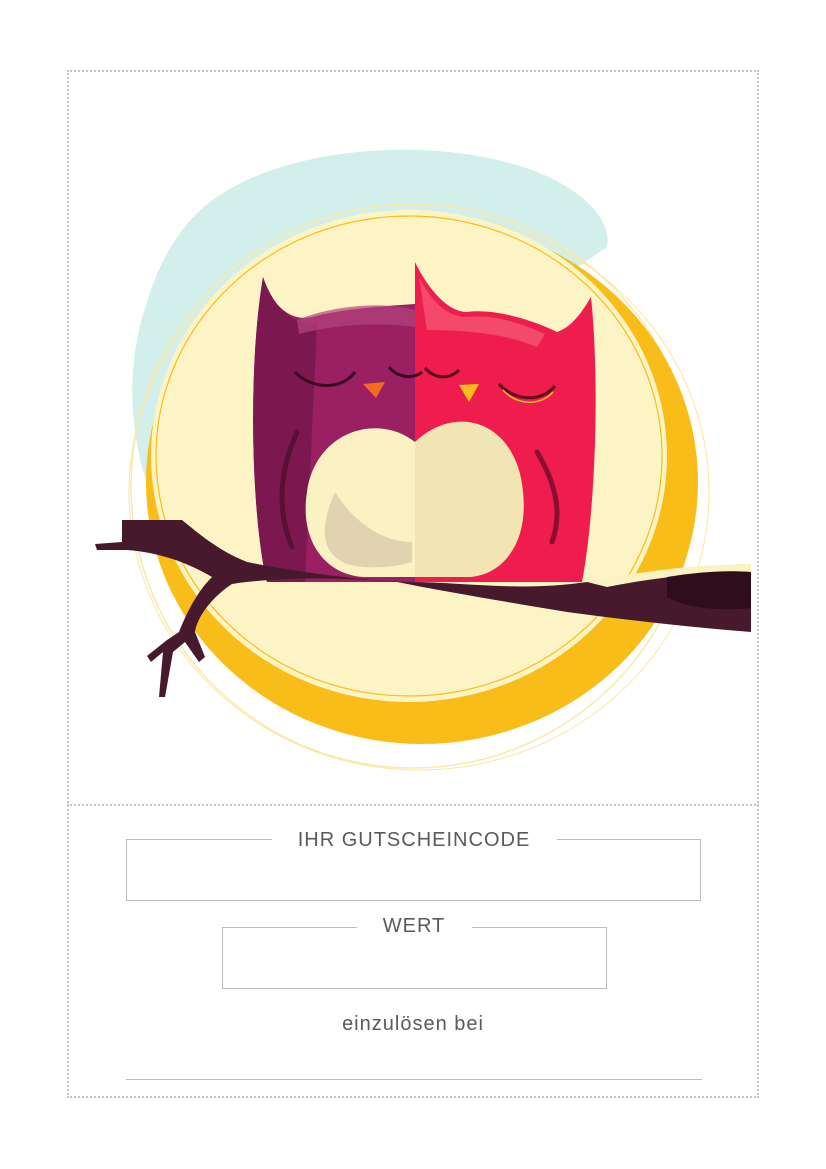 This screenshot has width=826, height=1169. Describe the element at coordinates (414, 926) in the screenshot. I see `voucher-value-label: WERT` at that location.